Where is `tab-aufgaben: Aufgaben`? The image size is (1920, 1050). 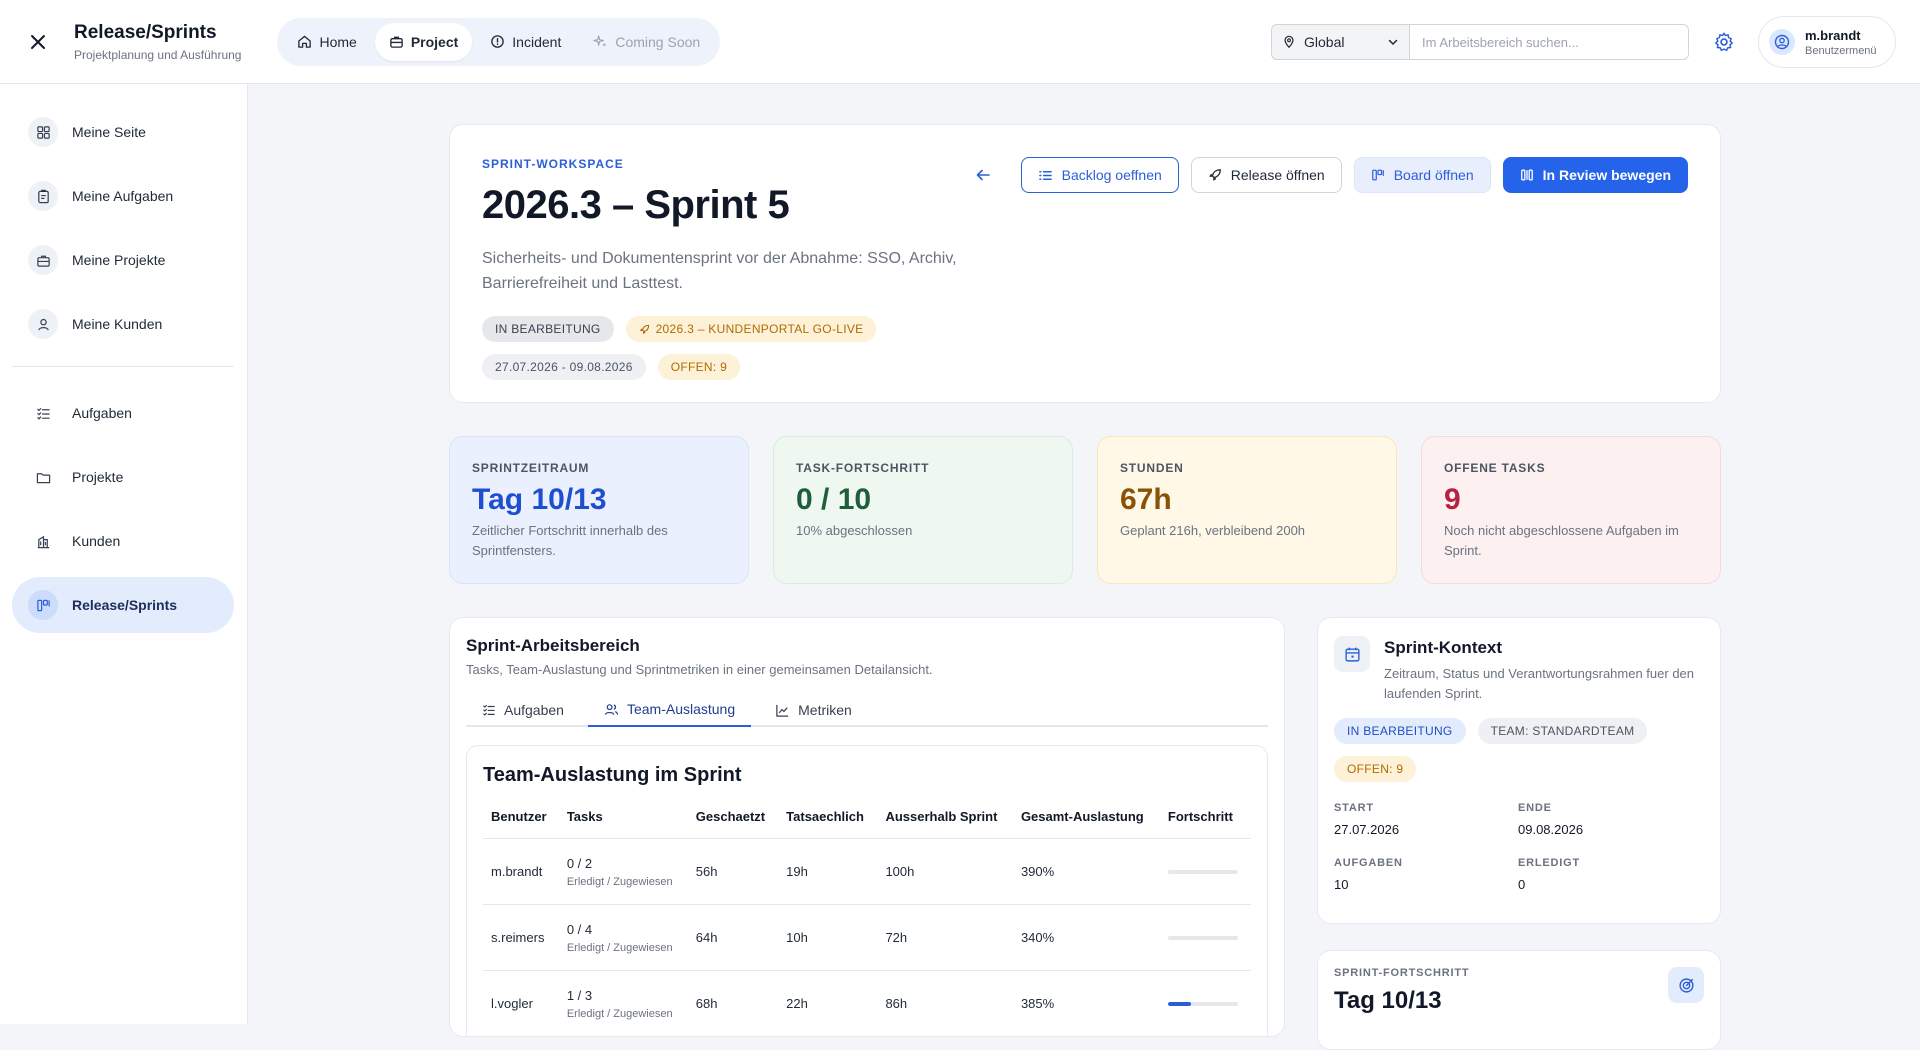 tab-aufgaben: Aufgaben is located at coordinates (523, 710).